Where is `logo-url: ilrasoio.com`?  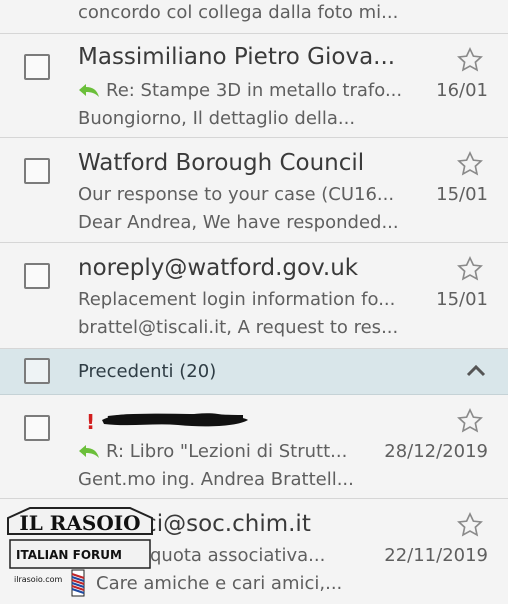
logo-url: ilrasoio.com is located at coordinates (38, 579).